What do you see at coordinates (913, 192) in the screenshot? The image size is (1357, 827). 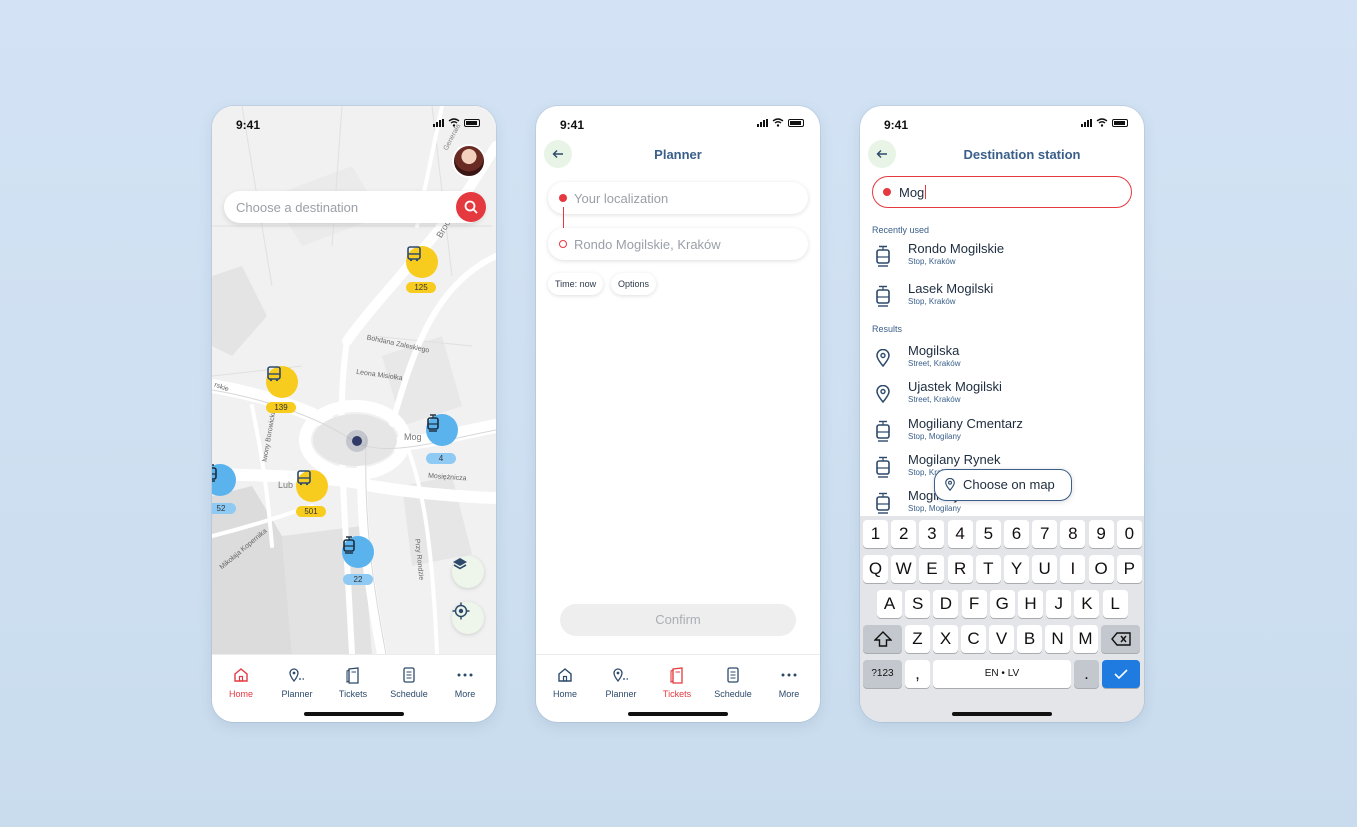 I see `destination-search-input: Mog` at bounding box center [913, 192].